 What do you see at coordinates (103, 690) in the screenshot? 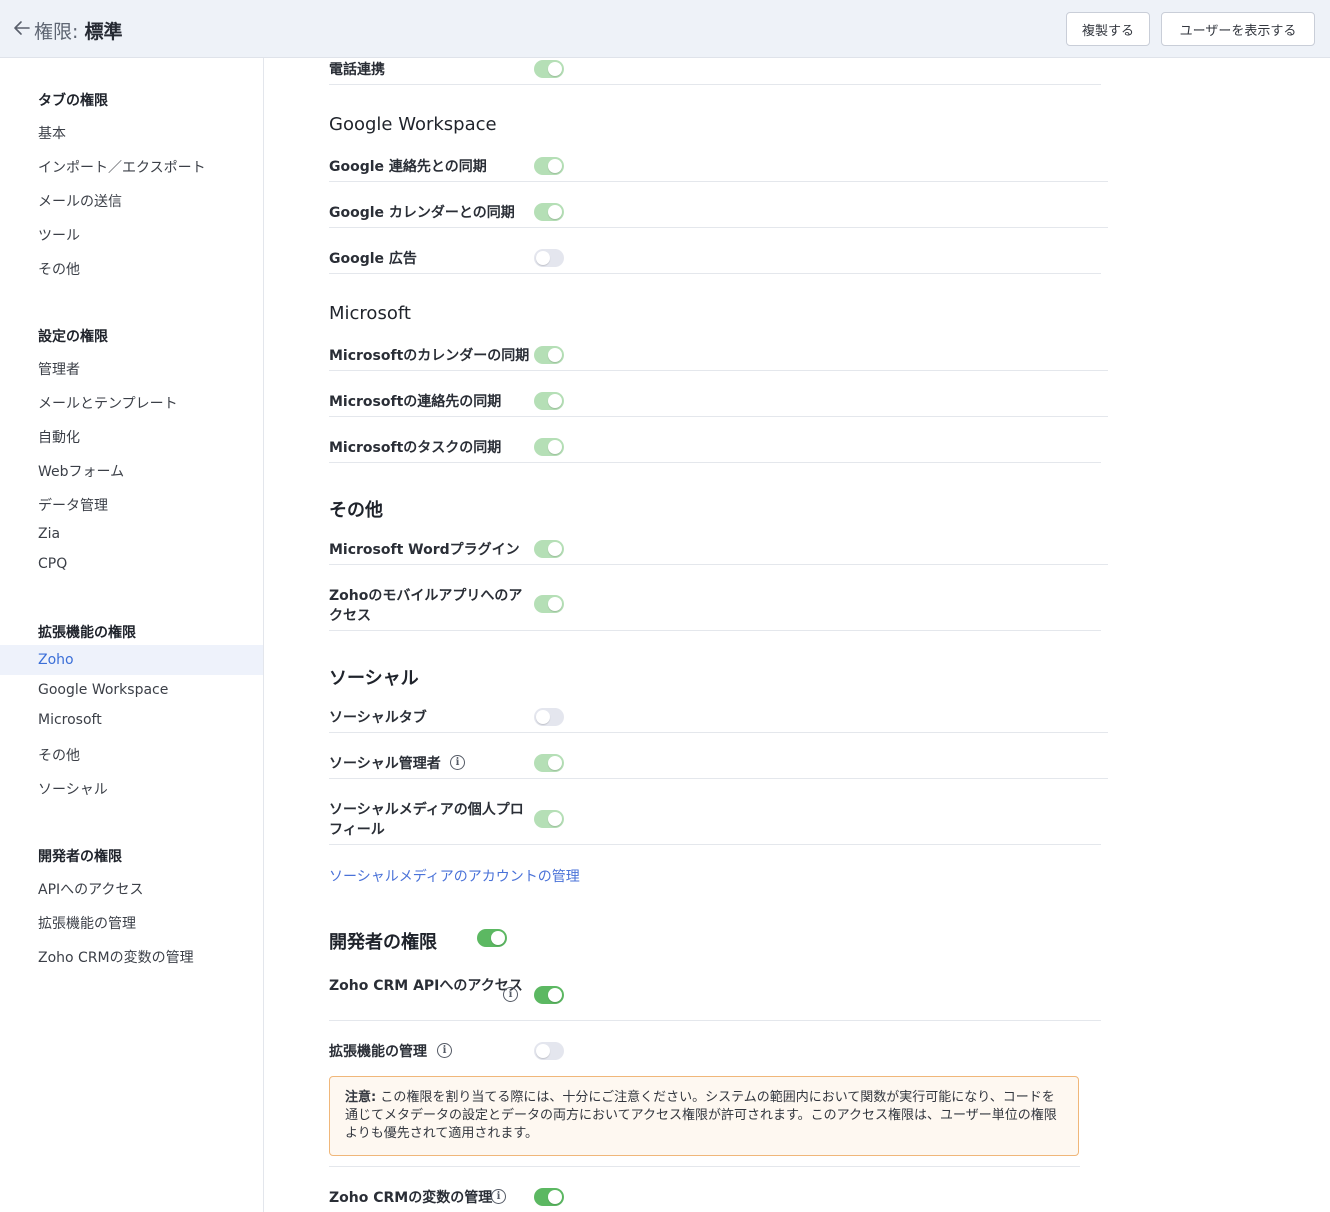
I see `sidebar-item-google-workspace: Google Workspace` at bounding box center [103, 690].